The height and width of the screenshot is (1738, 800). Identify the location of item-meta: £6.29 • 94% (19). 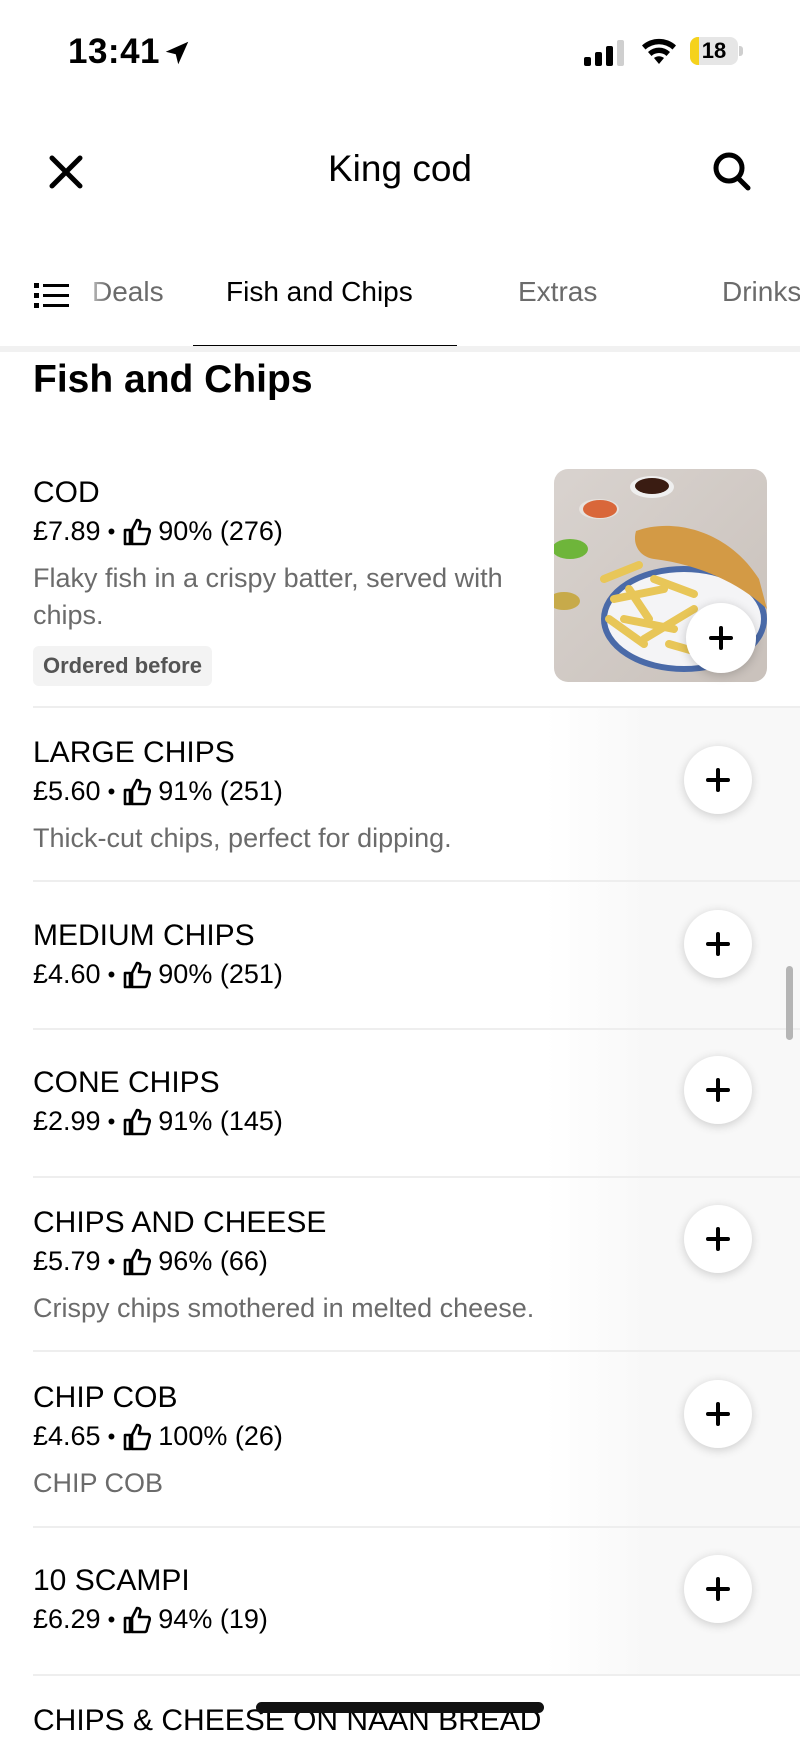
(150, 1619).